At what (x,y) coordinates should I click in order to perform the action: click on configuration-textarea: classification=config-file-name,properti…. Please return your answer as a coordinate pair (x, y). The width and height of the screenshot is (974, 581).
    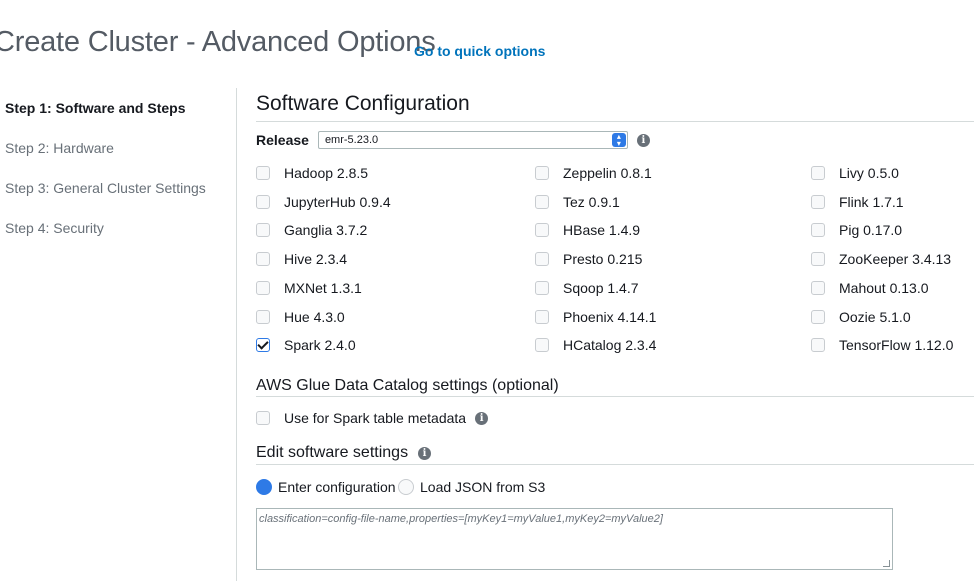
    Looking at the image, I should click on (574, 539).